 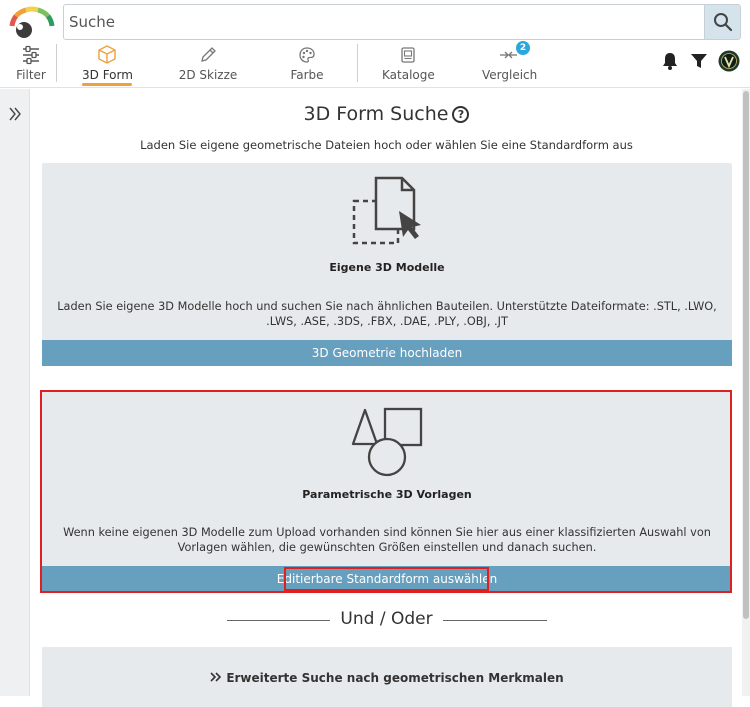 I want to click on tab-label: 2D Skizze, so click(x=208, y=75).